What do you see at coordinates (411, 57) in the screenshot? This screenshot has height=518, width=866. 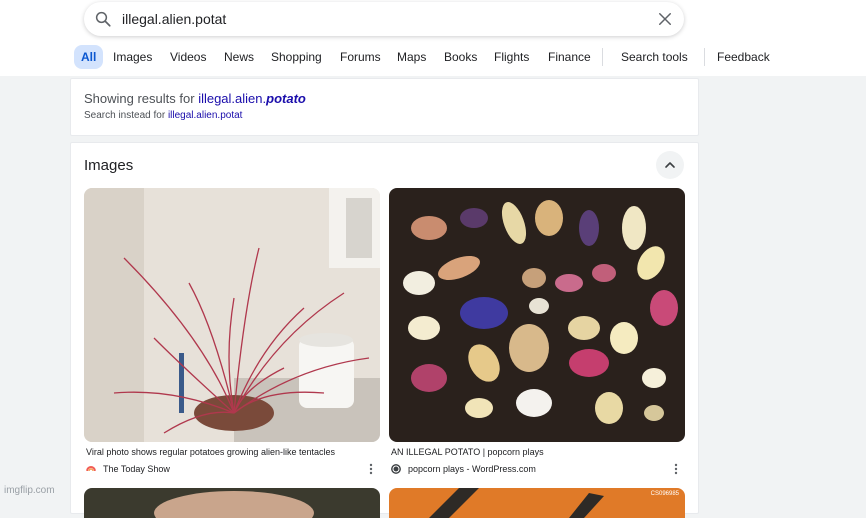 I see `tab-maps: Maps` at bounding box center [411, 57].